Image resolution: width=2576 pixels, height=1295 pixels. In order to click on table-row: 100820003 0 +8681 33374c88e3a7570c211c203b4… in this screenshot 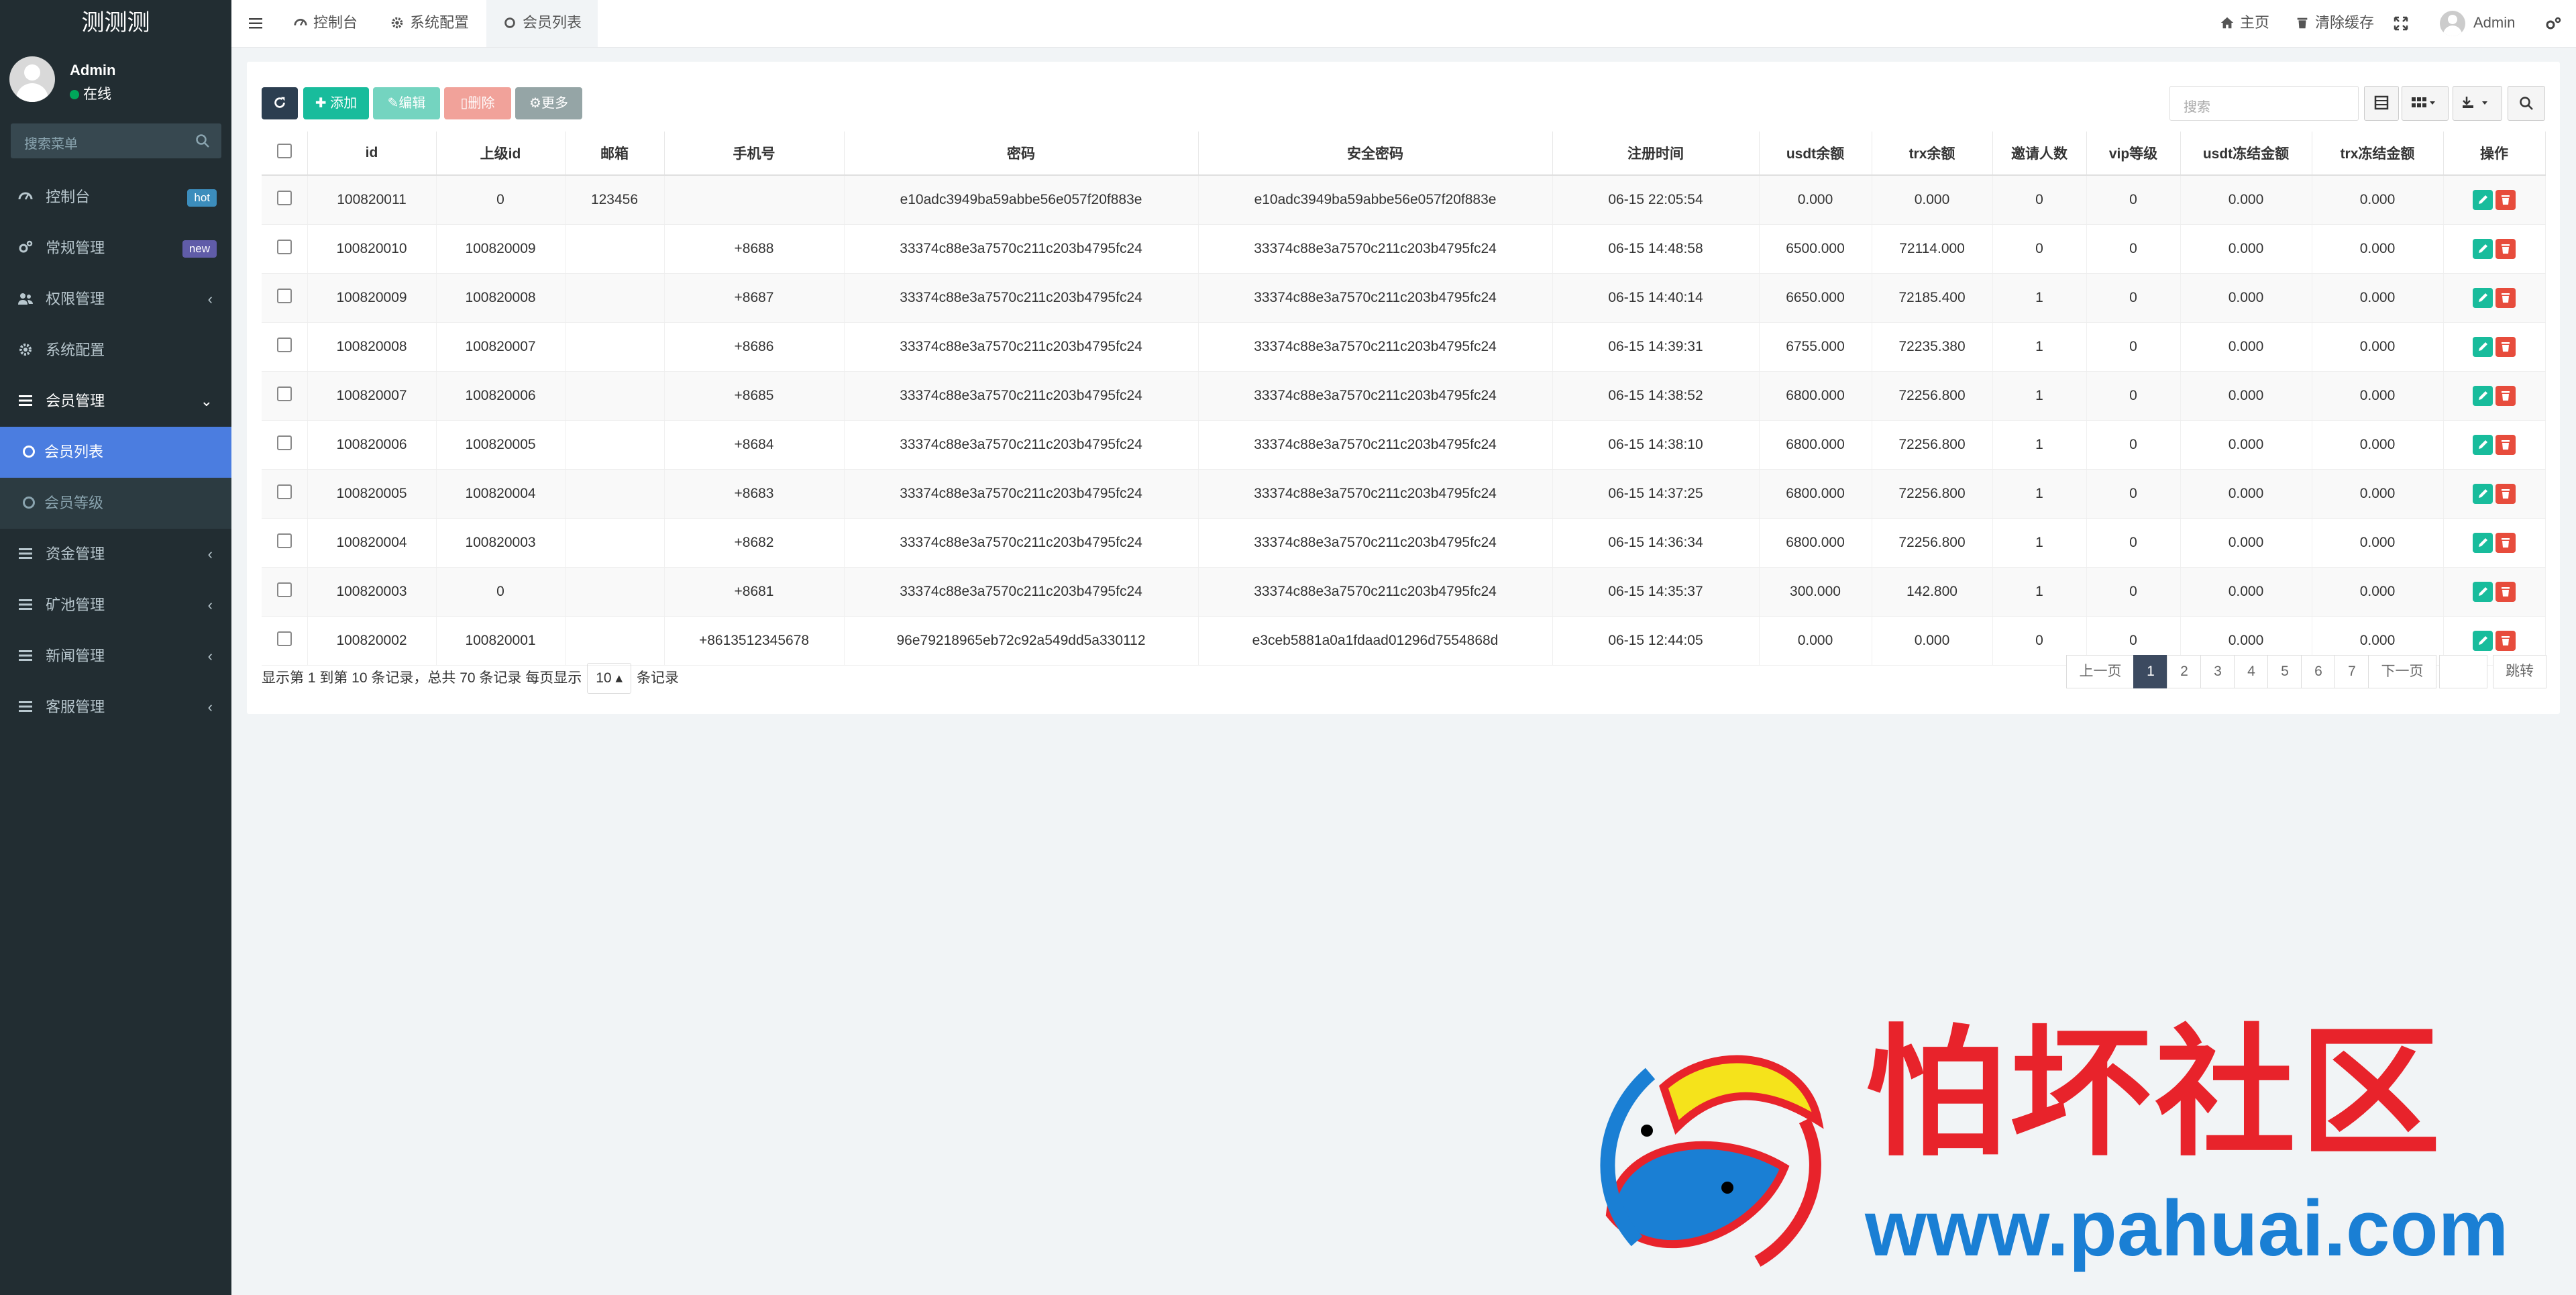, I will do `click(1404, 592)`.